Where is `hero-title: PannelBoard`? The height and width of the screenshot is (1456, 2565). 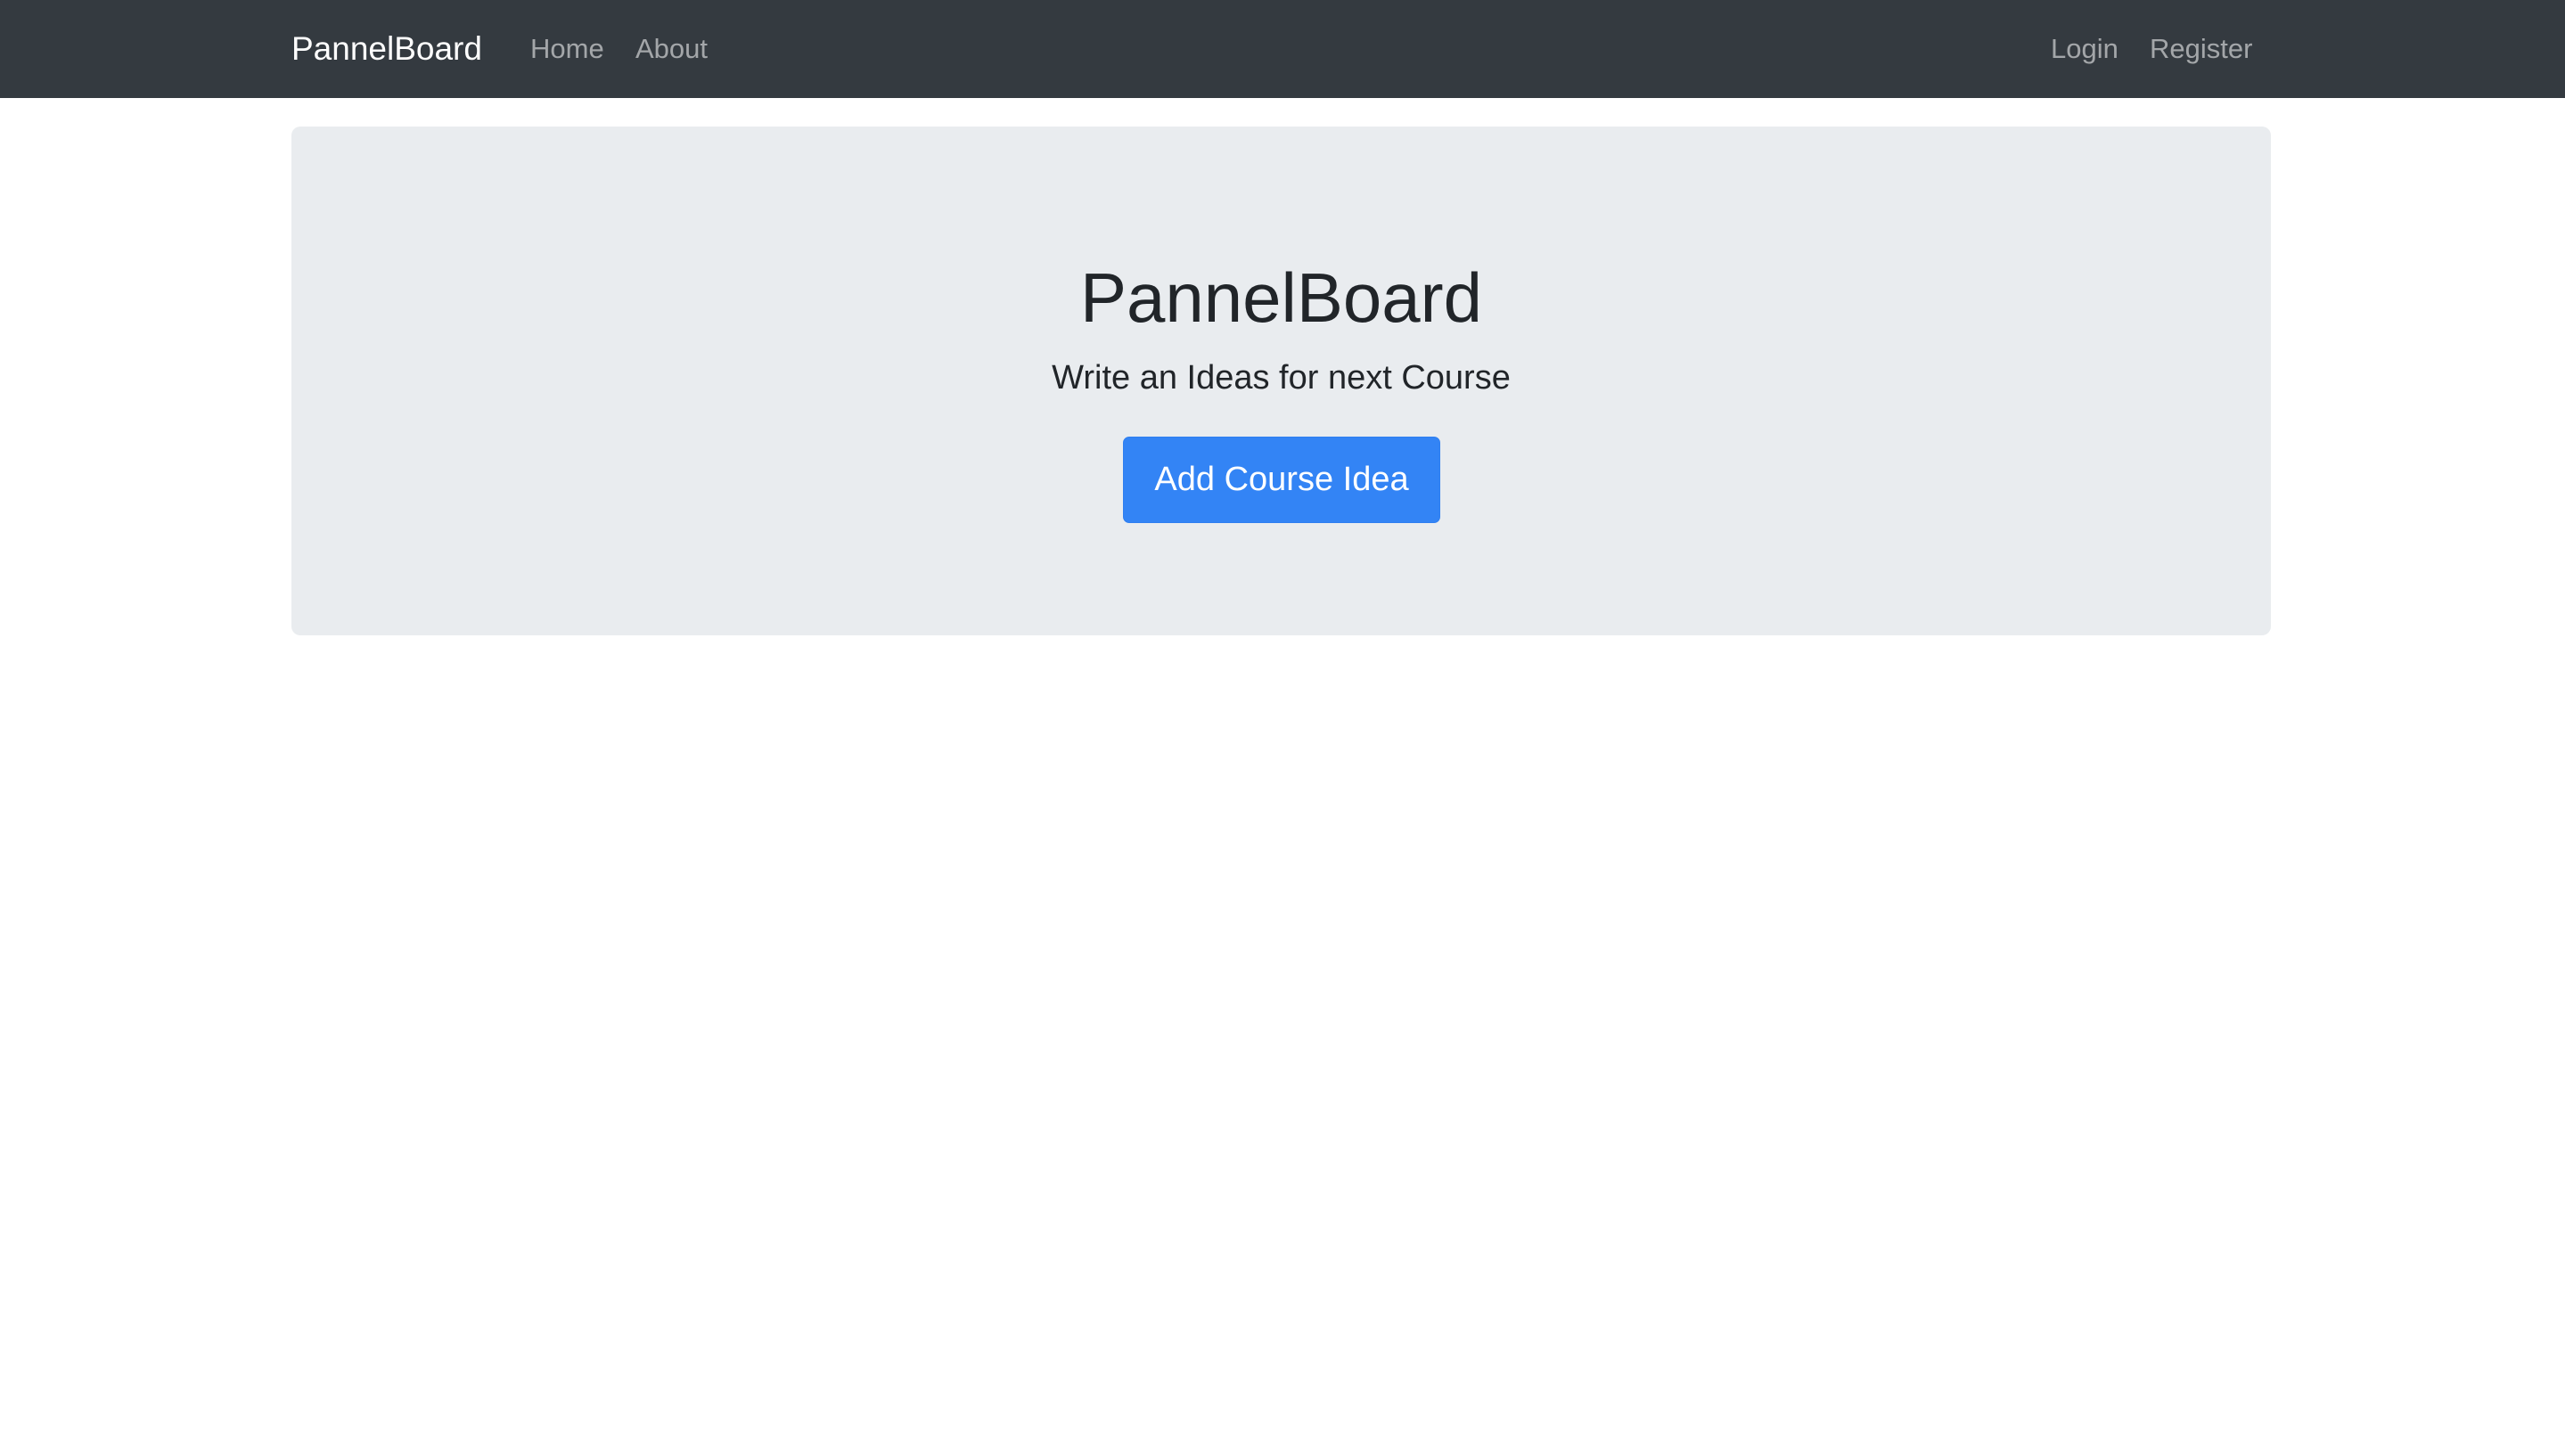
hero-title: PannelBoard is located at coordinates (1280, 297).